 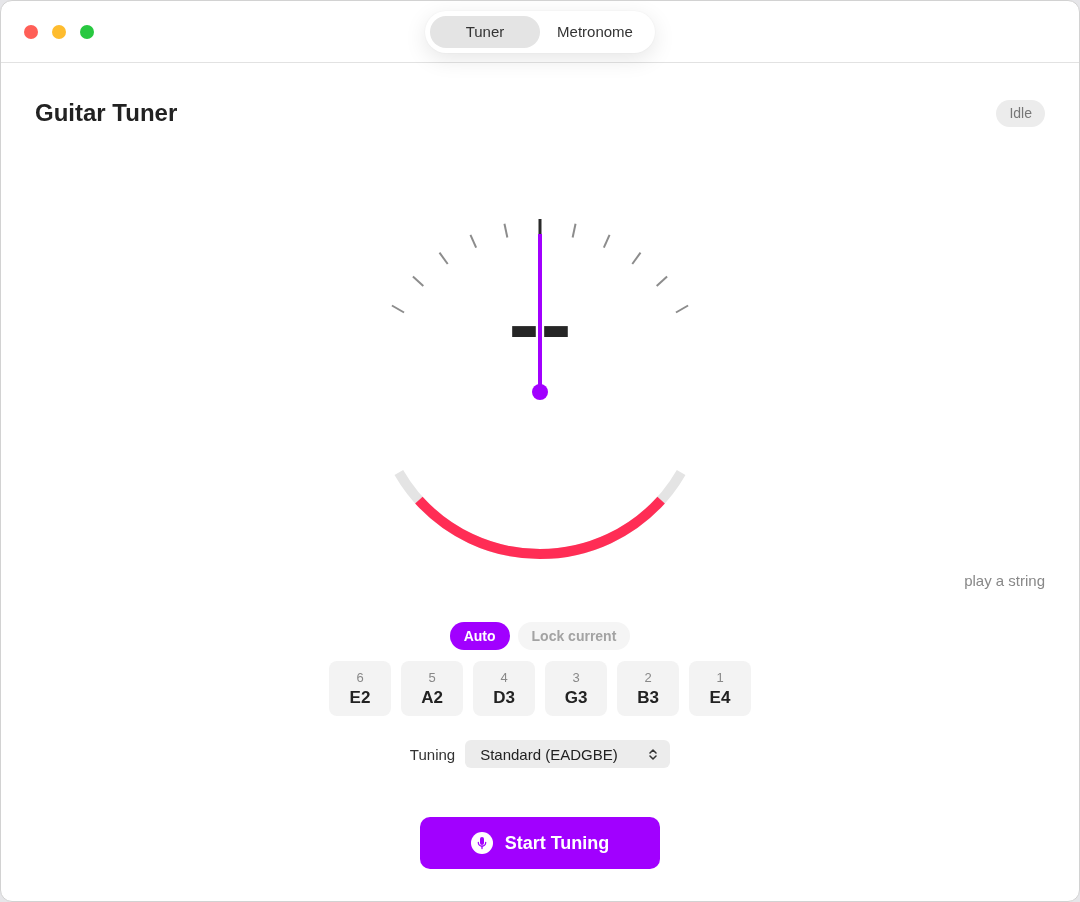 I want to click on status-badge: Idle, so click(x=1020, y=113).